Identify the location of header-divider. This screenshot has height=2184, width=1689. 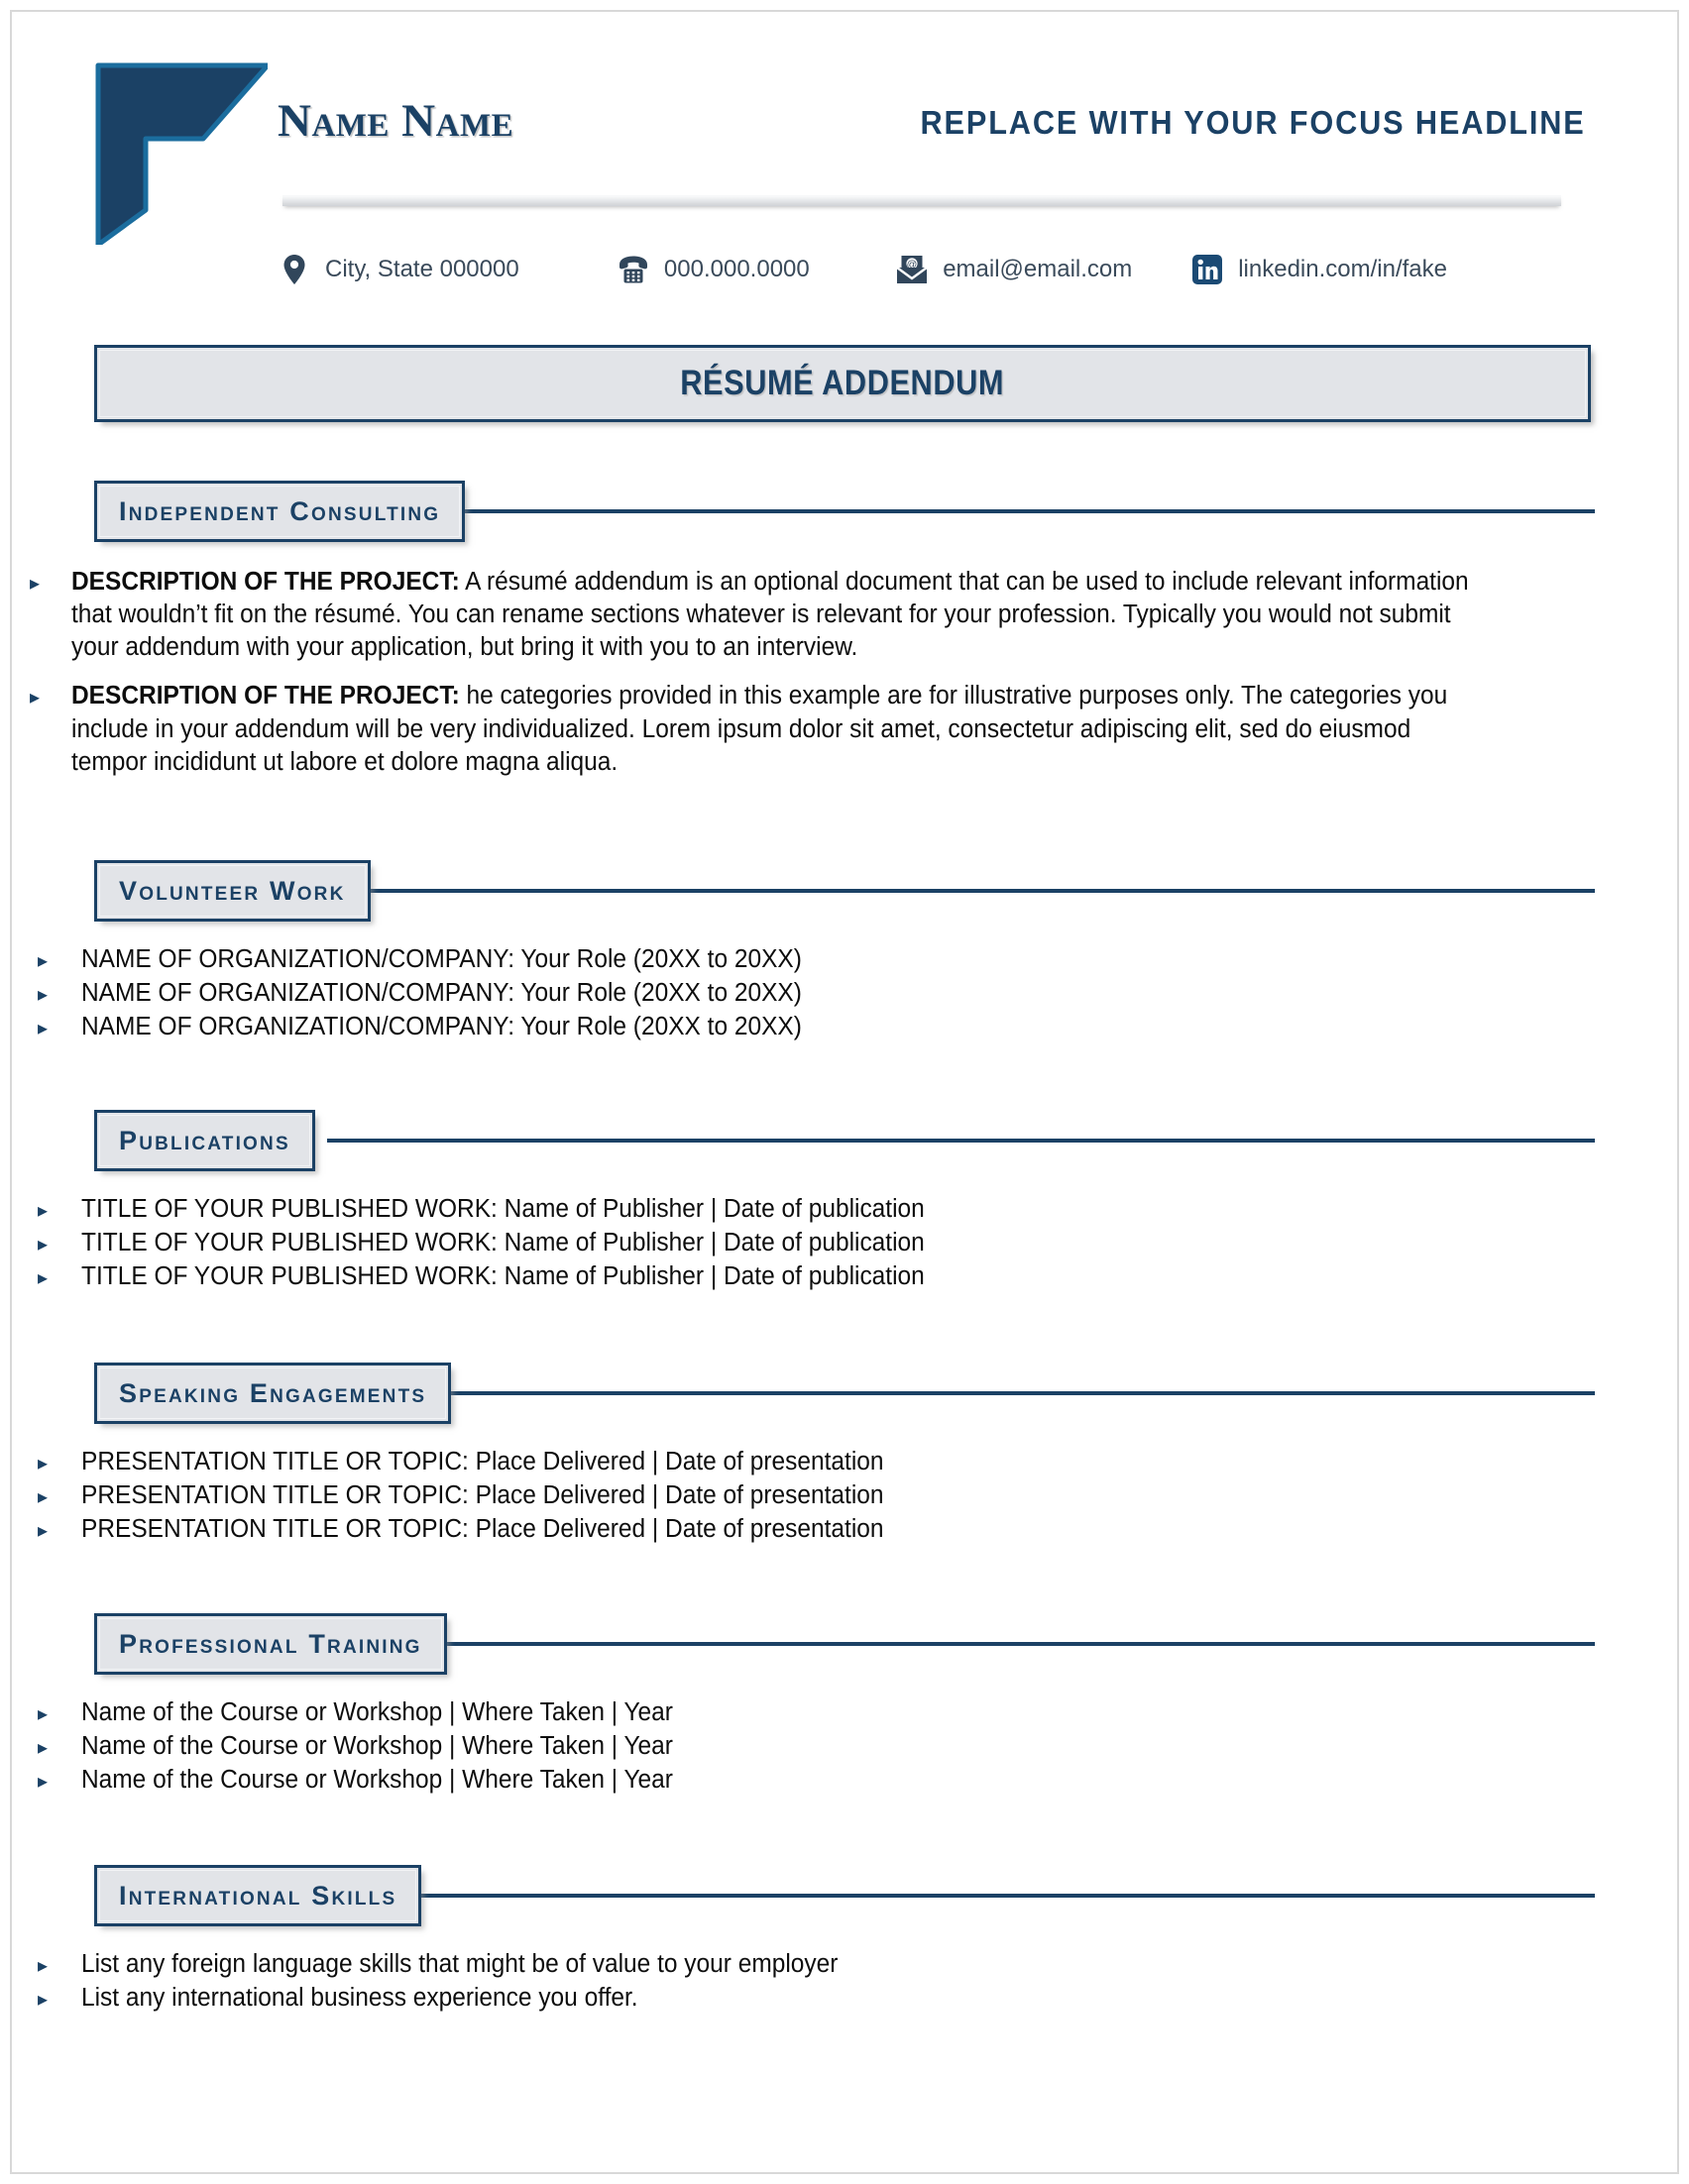
(921, 200).